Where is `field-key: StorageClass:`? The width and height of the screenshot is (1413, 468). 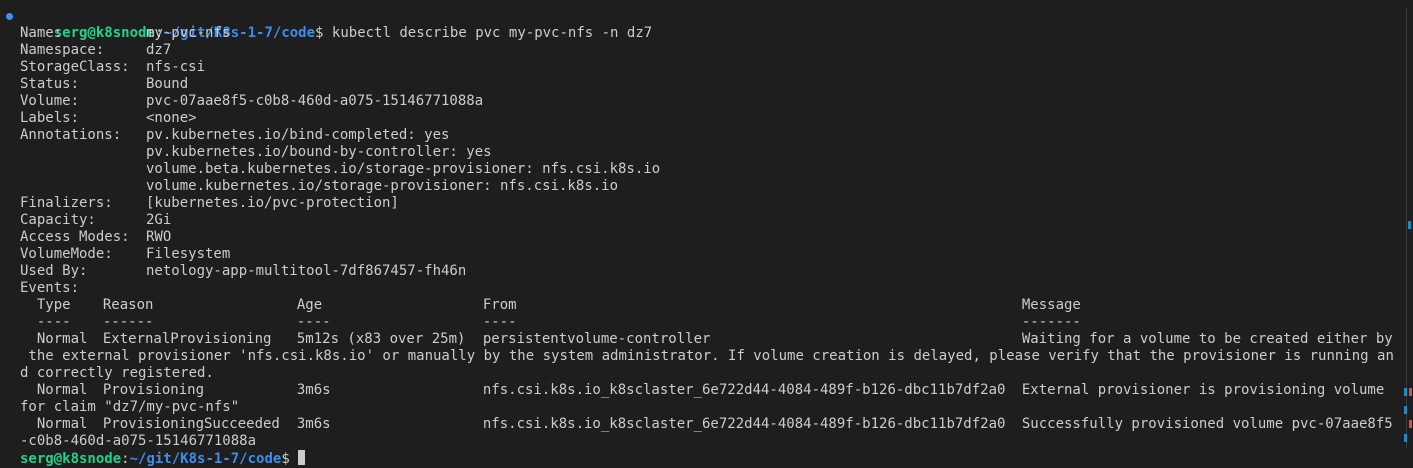
field-key: StorageClass: is located at coordinates (75, 67).